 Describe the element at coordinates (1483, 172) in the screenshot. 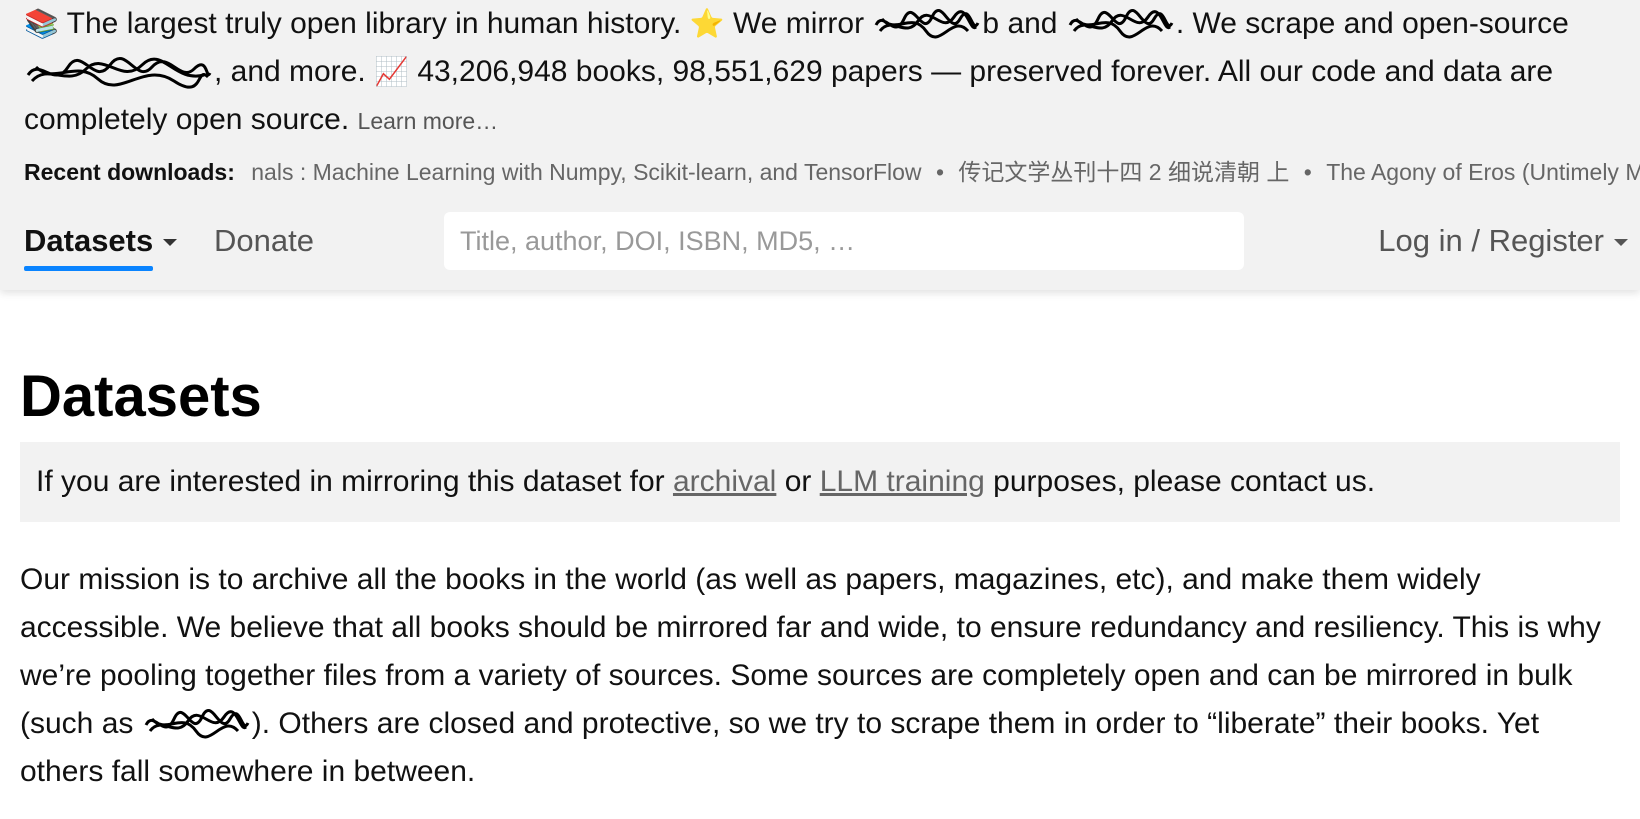

I see `recent-download-item: The Agony of Eros (Untimely Meditations)` at that location.